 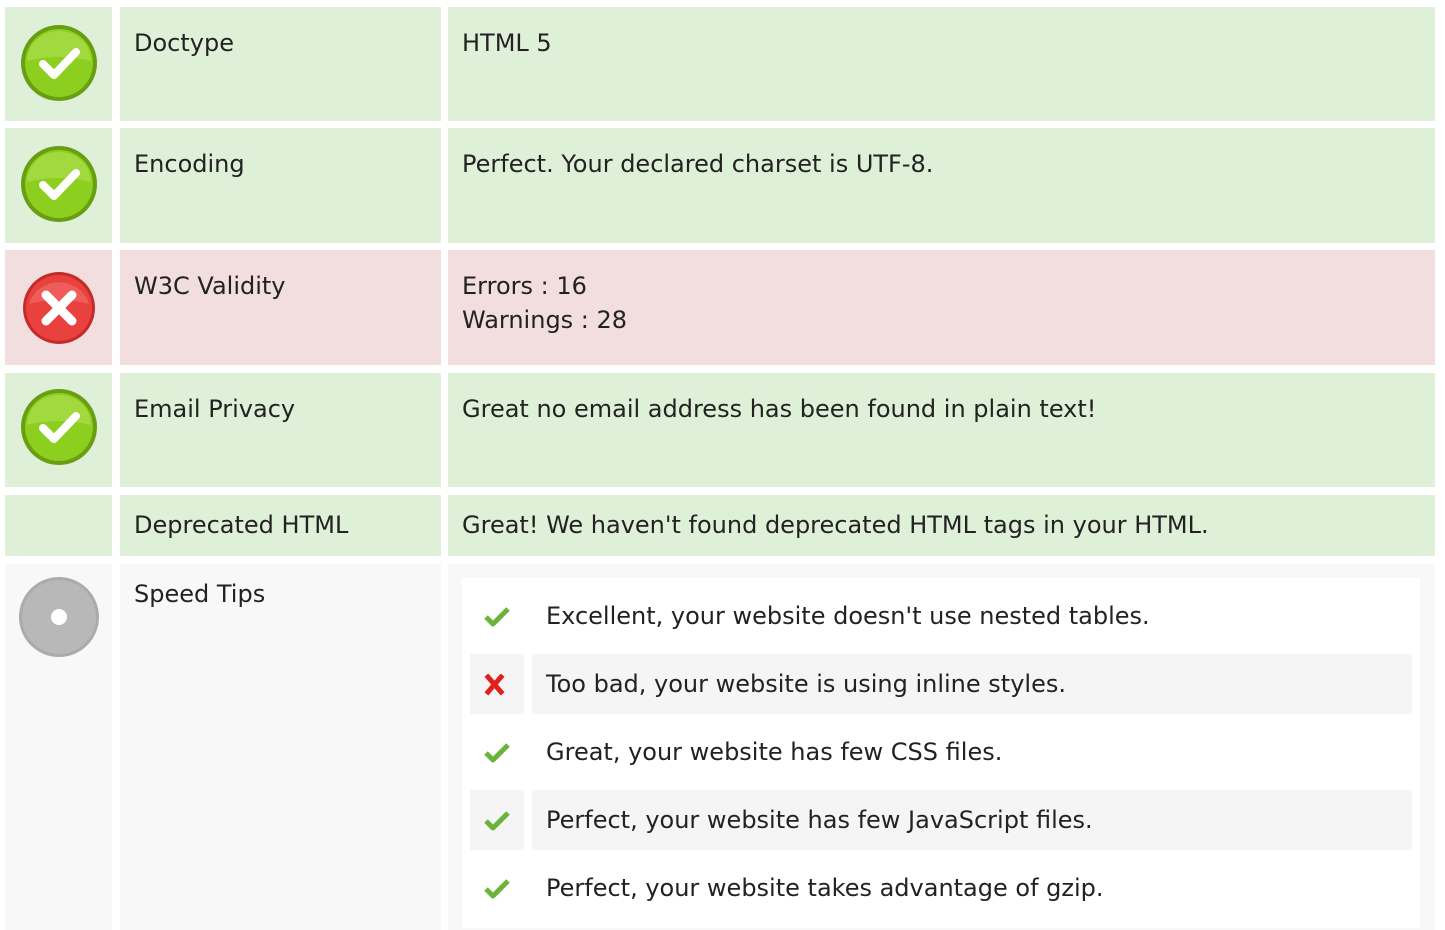 I want to click on check-label: W3C Validity, so click(x=280, y=307).